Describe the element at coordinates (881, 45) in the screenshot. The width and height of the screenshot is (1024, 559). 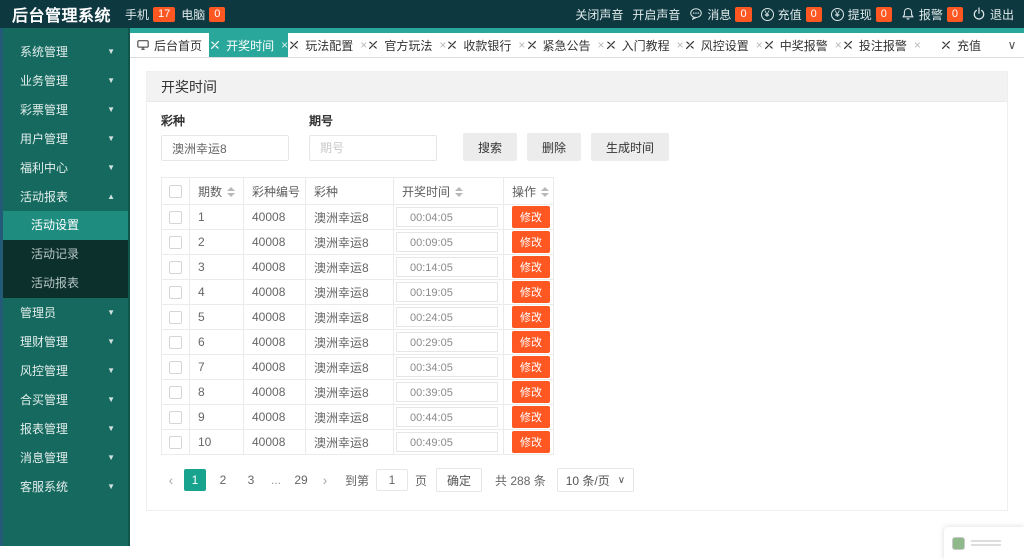
I see `tab-投注报警: 投注报警 ×` at that location.